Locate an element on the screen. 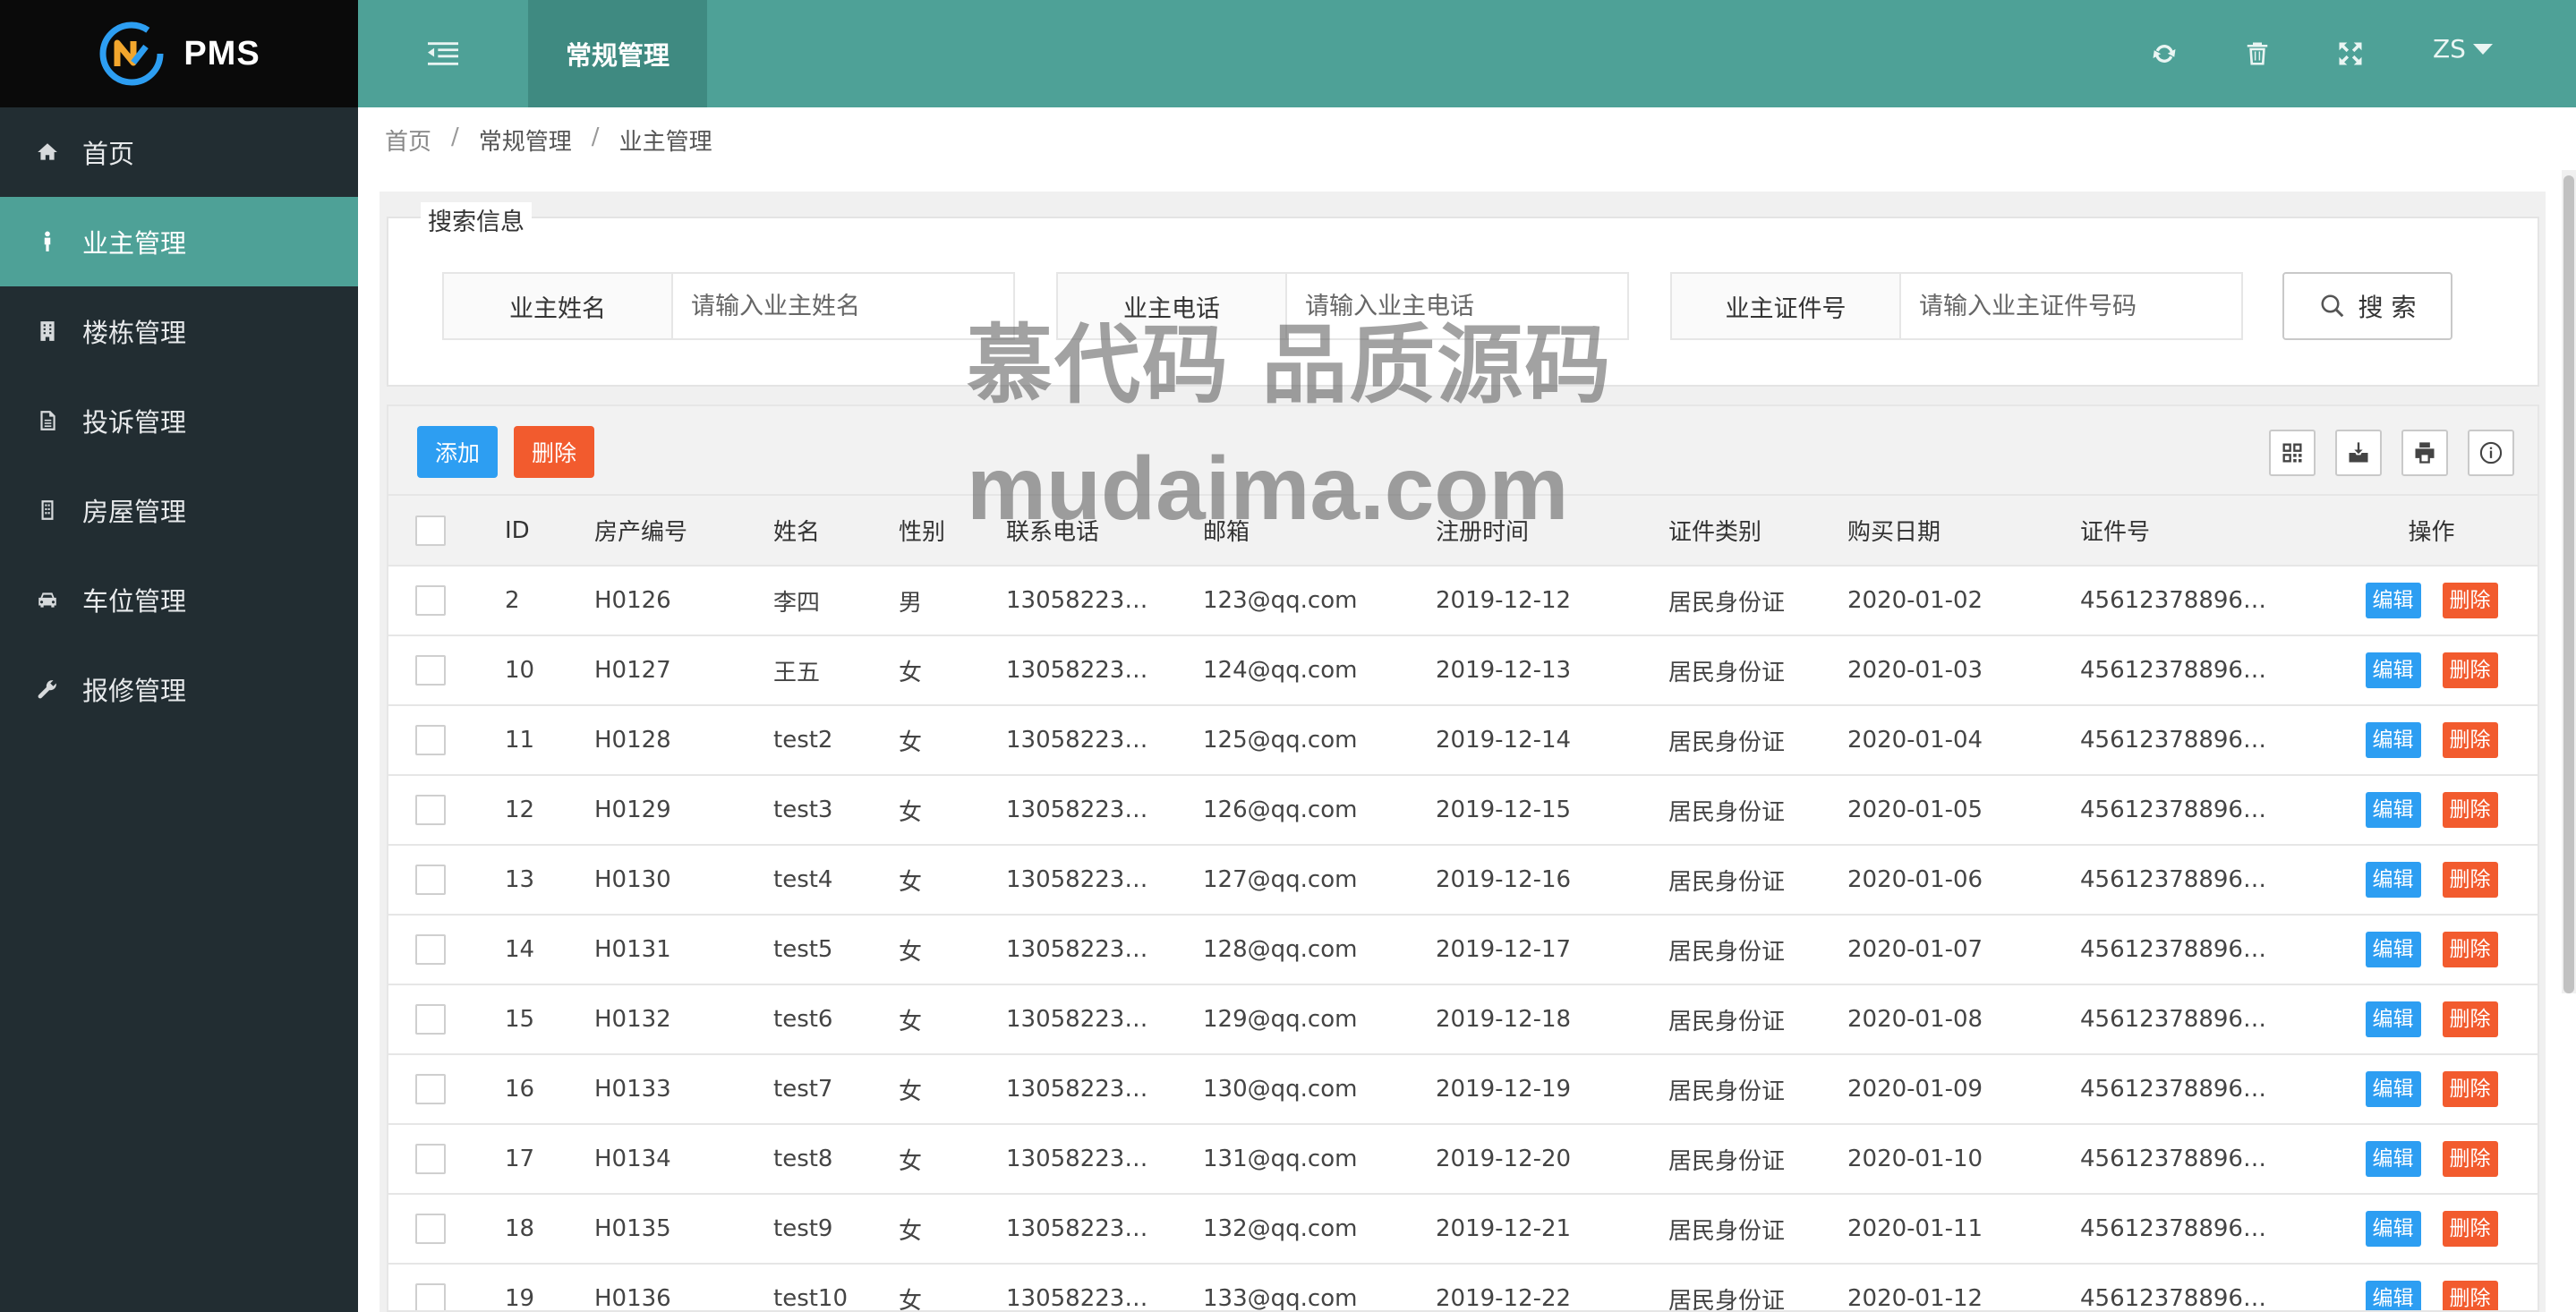 The height and width of the screenshot is (1312, 2576). logo-icon is located at coordinates (132, 54).